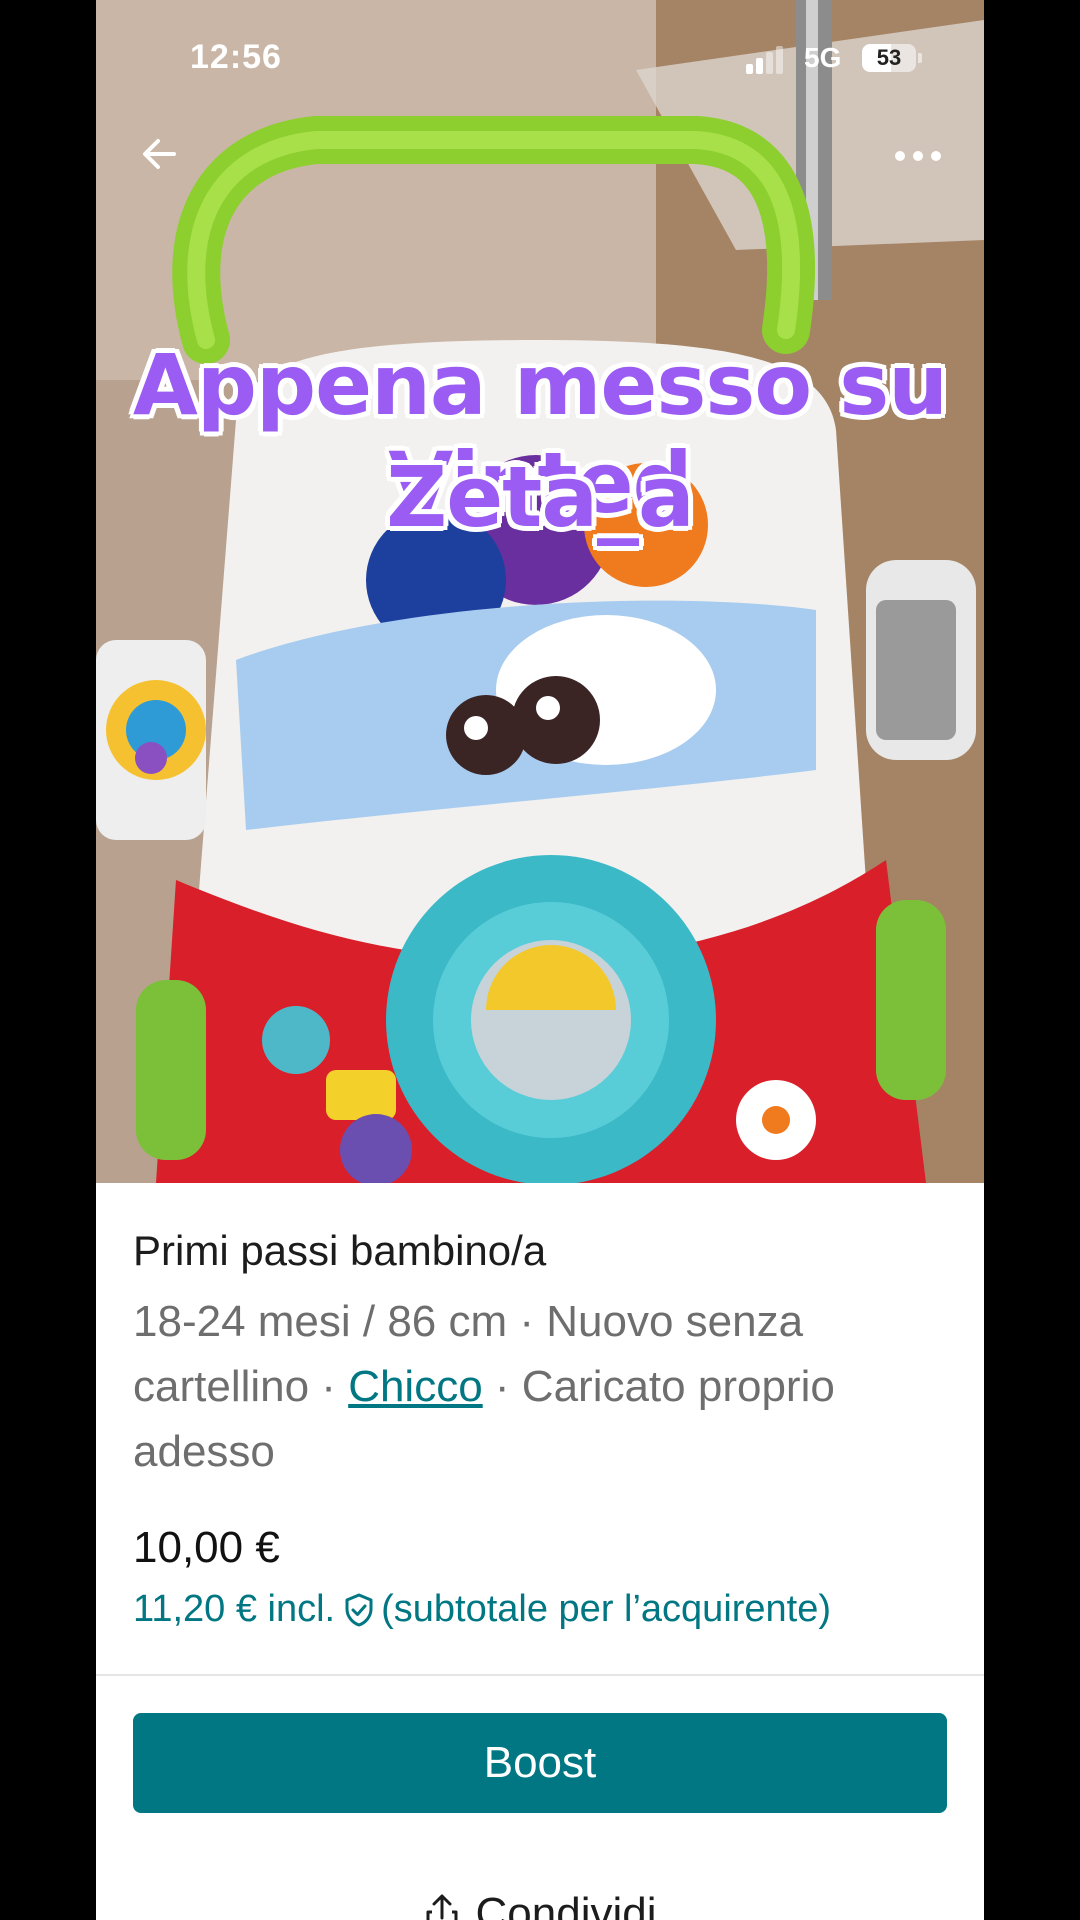  I want to click on cellular-signal-icon, so click(768, 60).